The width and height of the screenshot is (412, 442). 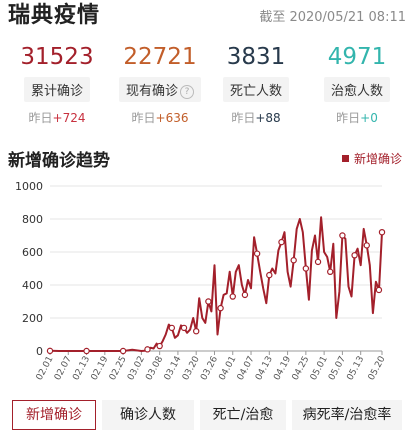 I want to click on stat-deaths: 3831 死亡人数 昨日+88, so click(x=256, y=84).